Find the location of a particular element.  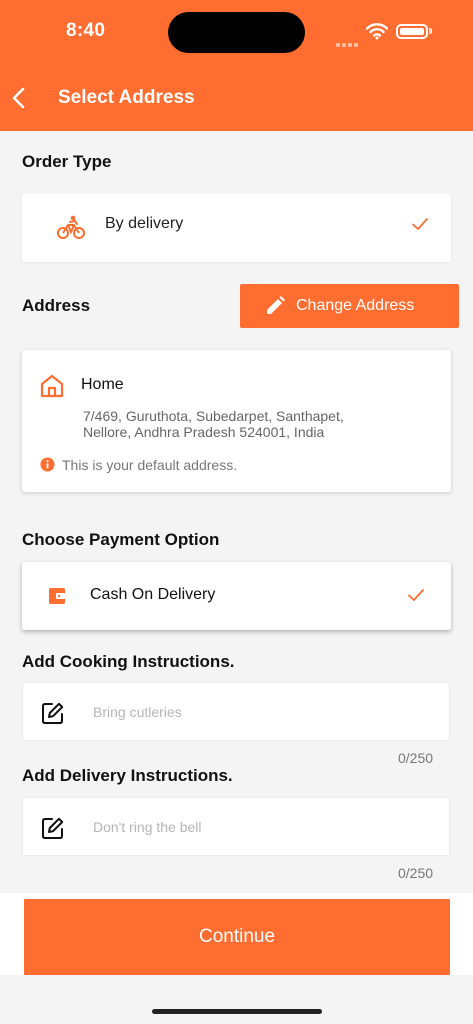

wallet-icon is located at coordinates (57, 596).